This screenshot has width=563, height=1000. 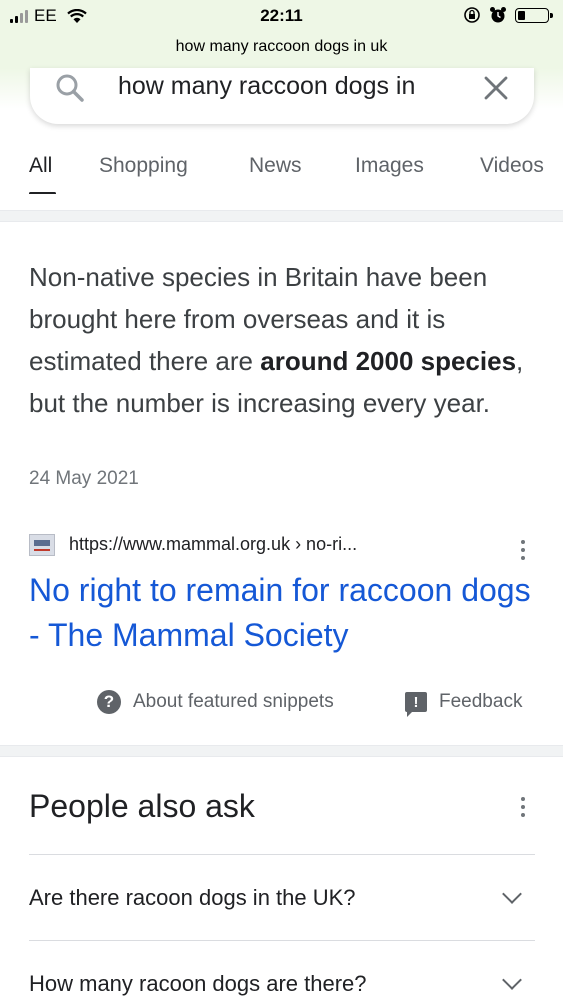 I want to click on search-area: how many raccoon dogs in, so click(x=281, y=102).